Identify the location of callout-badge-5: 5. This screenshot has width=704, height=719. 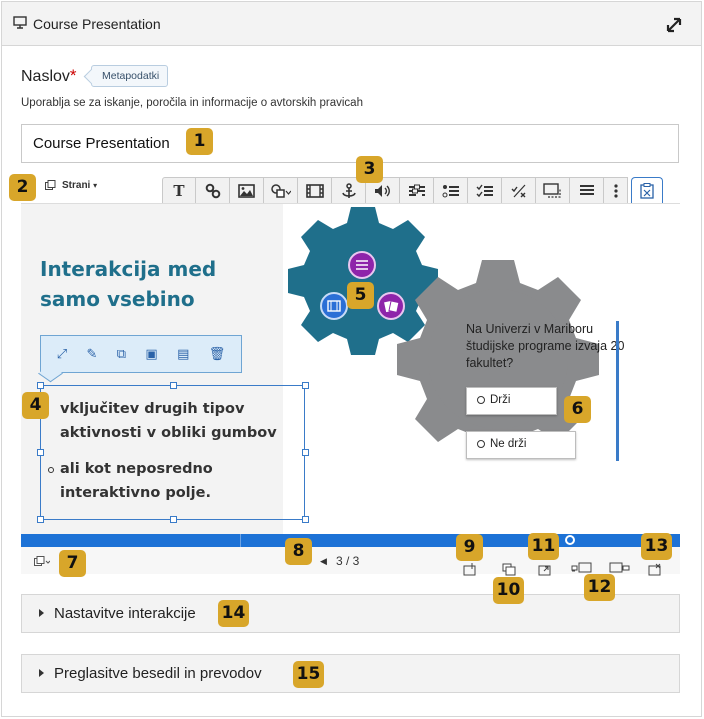
(360, 295).